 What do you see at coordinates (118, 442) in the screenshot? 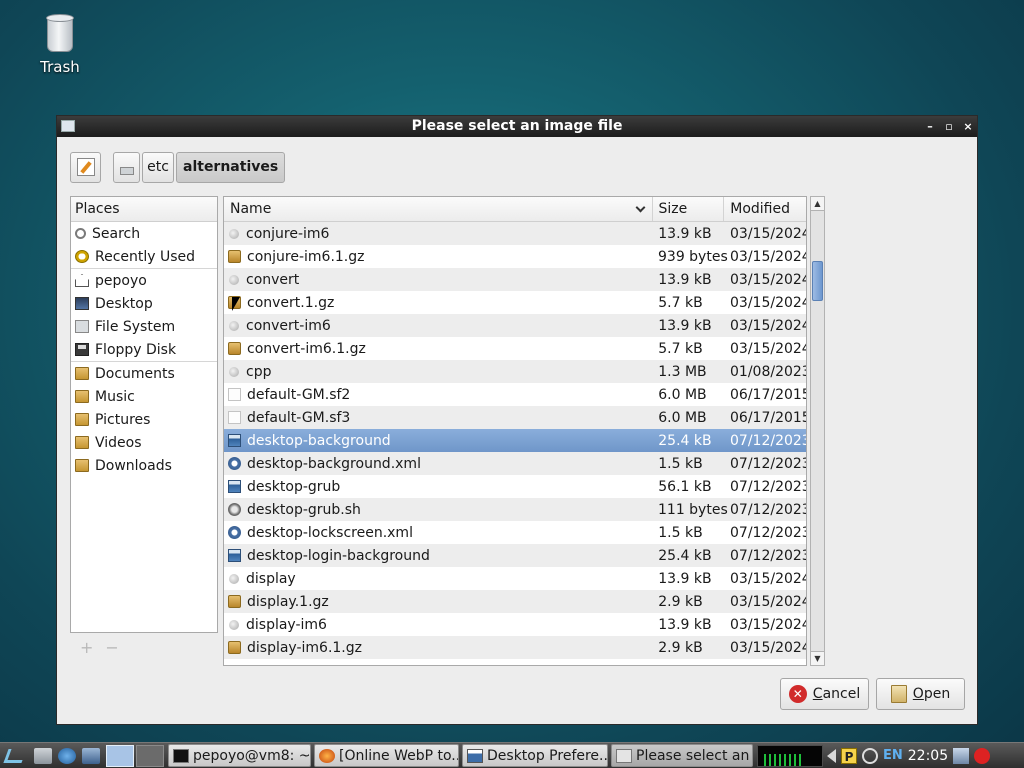
I see `places-item-label: Videos` at bounding box center [118, 442].